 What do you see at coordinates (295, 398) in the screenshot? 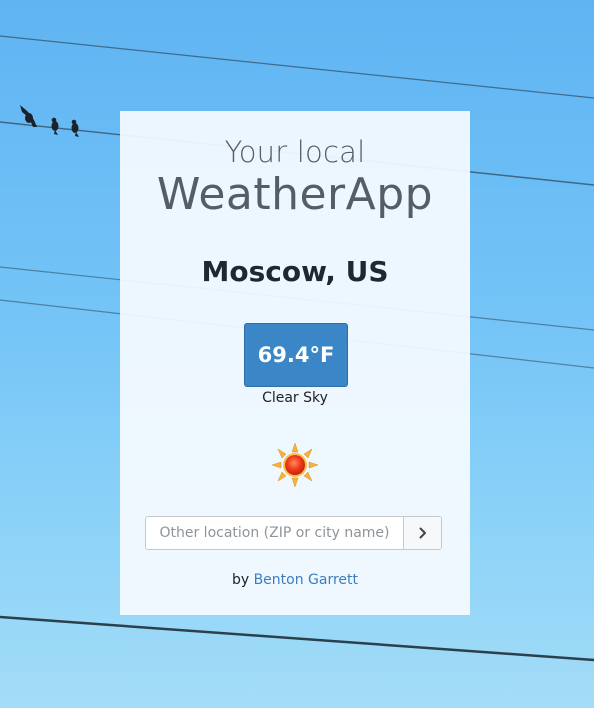
I see `weather-condition: Clear Sky` at bounding box center [295, 398].